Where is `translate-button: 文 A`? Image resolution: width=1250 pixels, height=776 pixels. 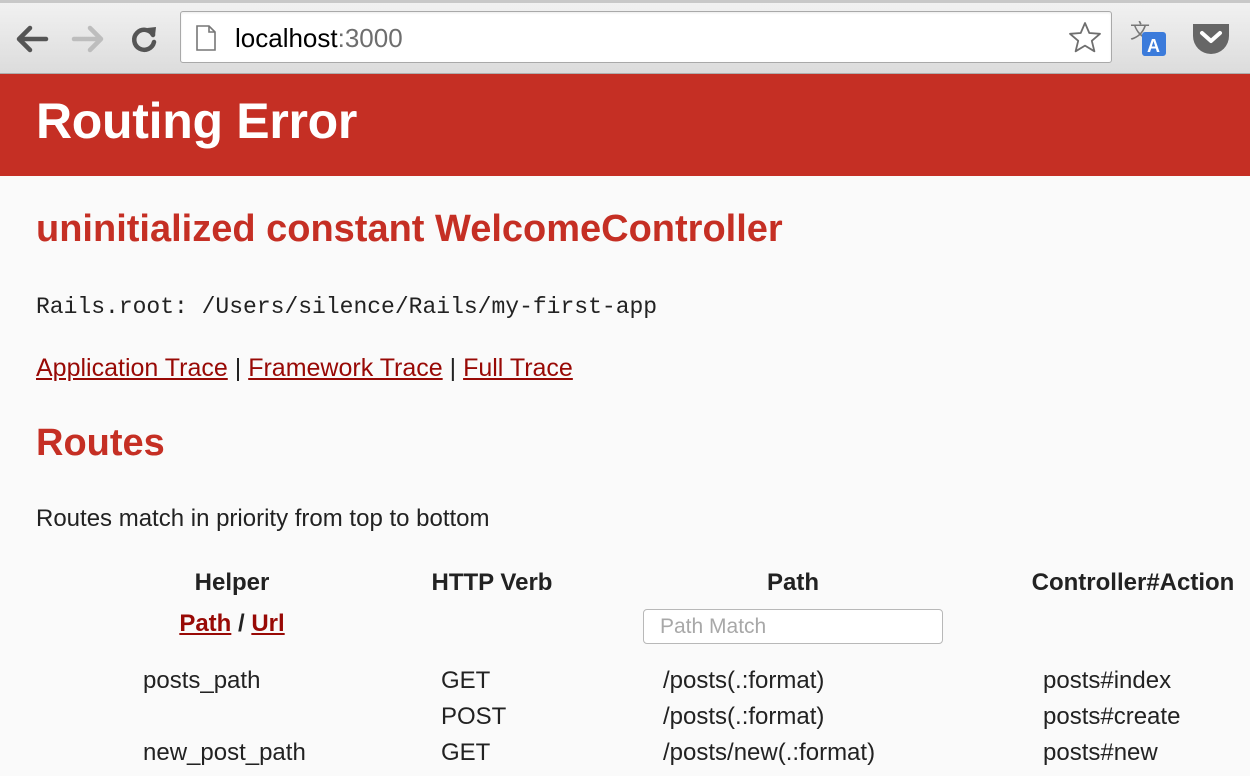
translate-button: 文 A is located at coordinates (1149, 38).